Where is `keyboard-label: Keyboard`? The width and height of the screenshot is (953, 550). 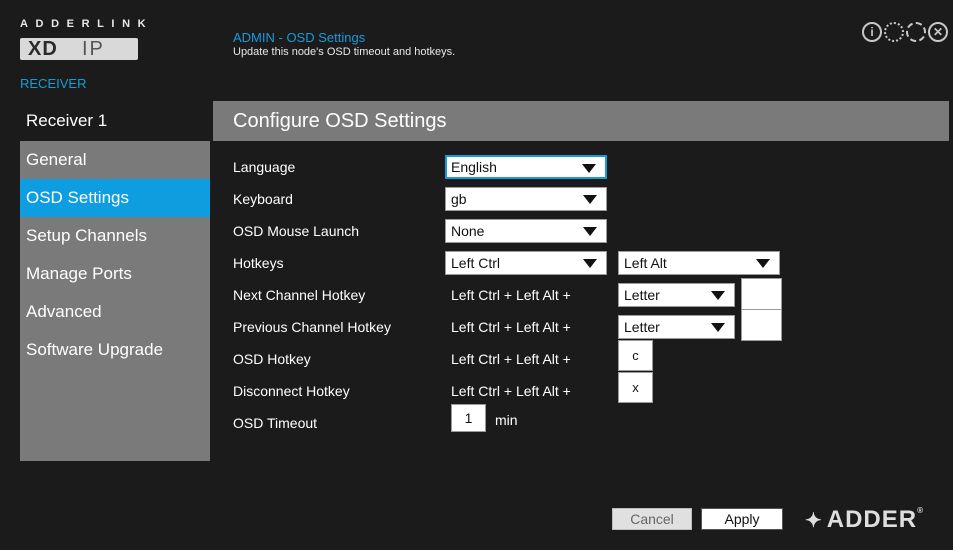 keyboard-label: Keyboard is located at coordinates (263, 199).